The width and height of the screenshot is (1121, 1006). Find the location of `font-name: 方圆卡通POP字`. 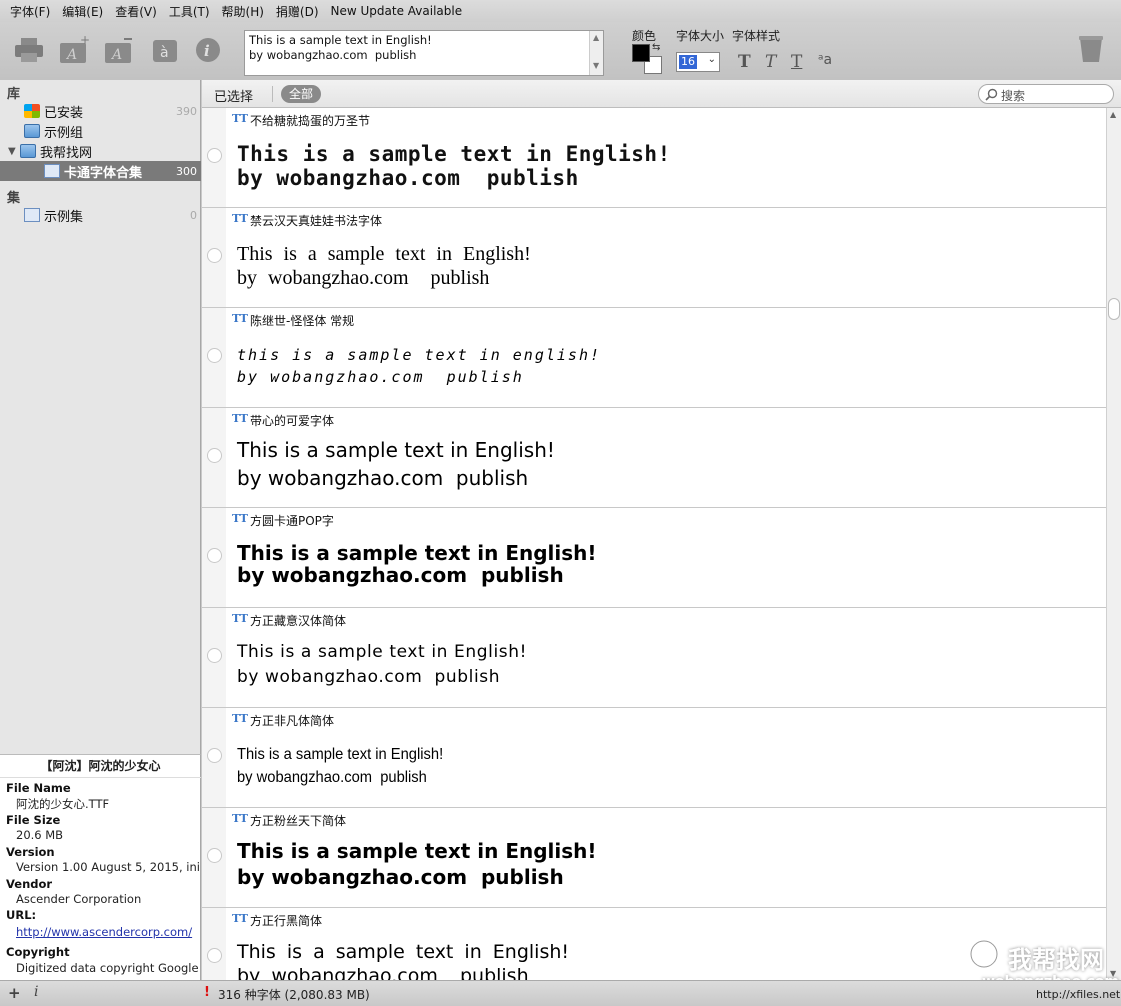

font-name: 方圆卡通POP字 is located at coordinates (292, 521).